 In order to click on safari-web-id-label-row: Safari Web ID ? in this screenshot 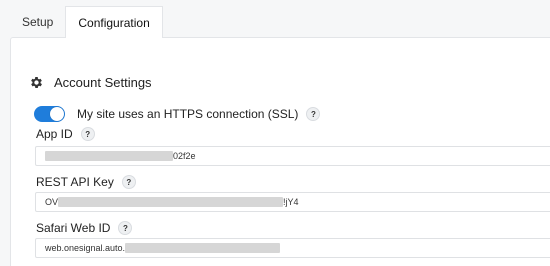, I will do `click(84, 228)`.